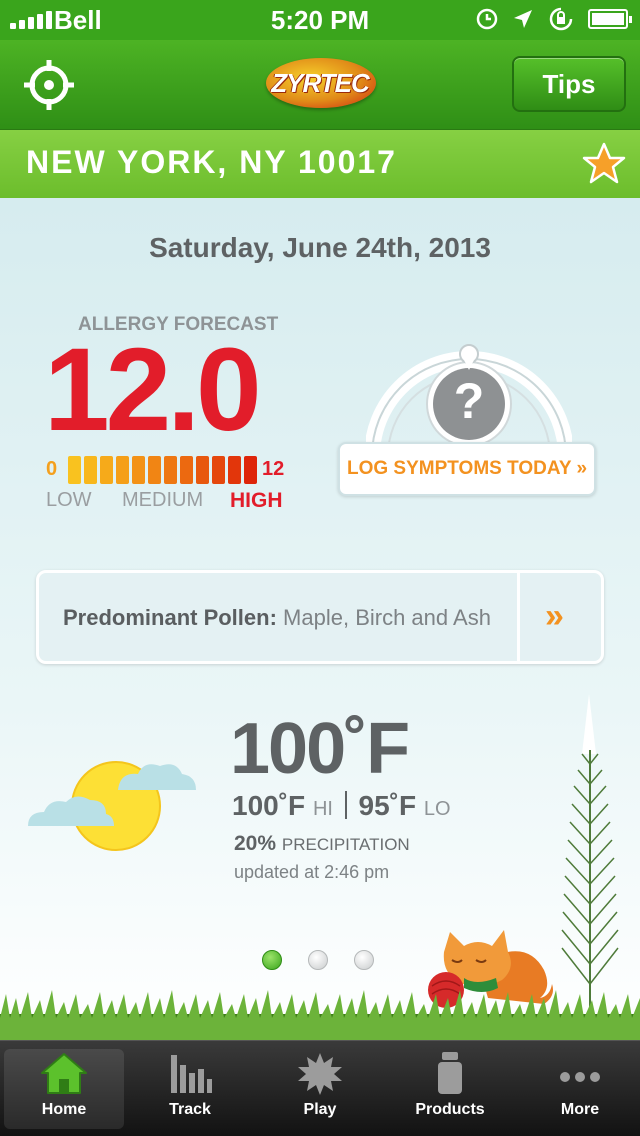 The image size is (640, 1136). I want to click on tab-play: Play, so click(320, 1089).